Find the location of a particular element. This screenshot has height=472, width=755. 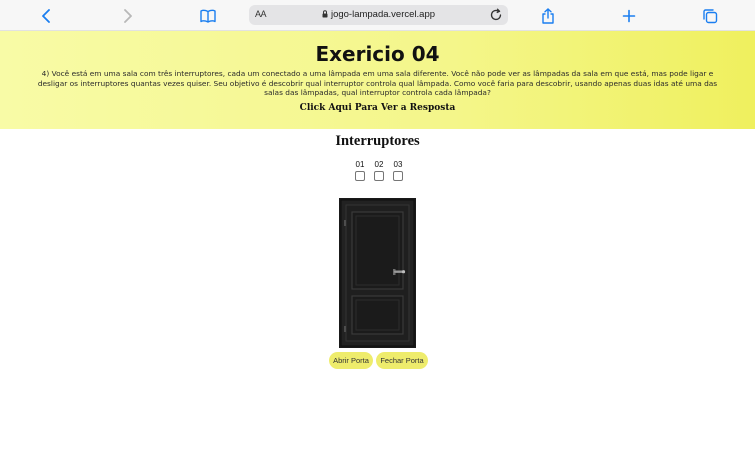

share-icon is located at coordinates (548, 16).